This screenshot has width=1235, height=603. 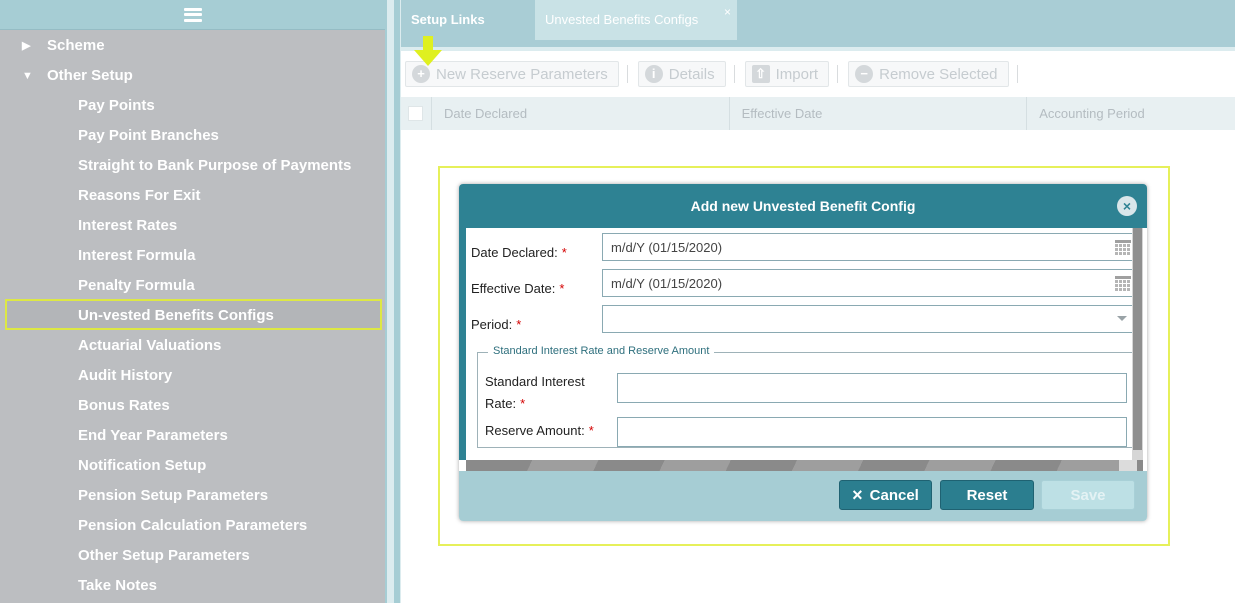 What do you see at coordinates (192, 526) in the screenshot?
I see `sidebar-item-pension-calculation-parameters: Pension Calculation Parameters` at bounding box center [192, 526].